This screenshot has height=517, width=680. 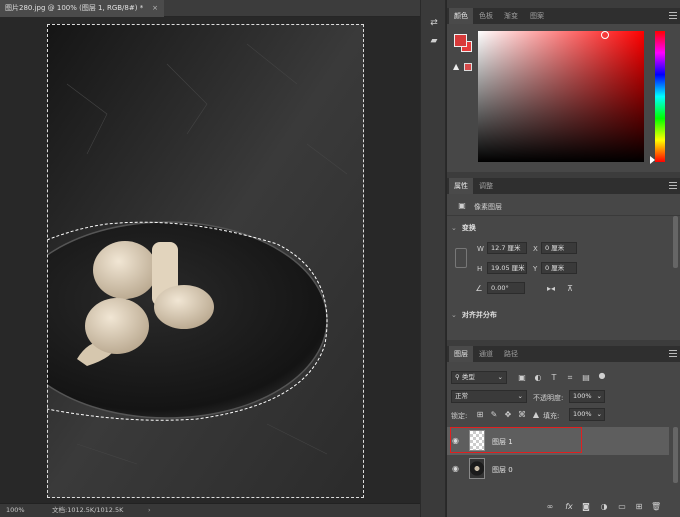 I want to click on adjustment-icon: ◑, so click(x=604, y=507).